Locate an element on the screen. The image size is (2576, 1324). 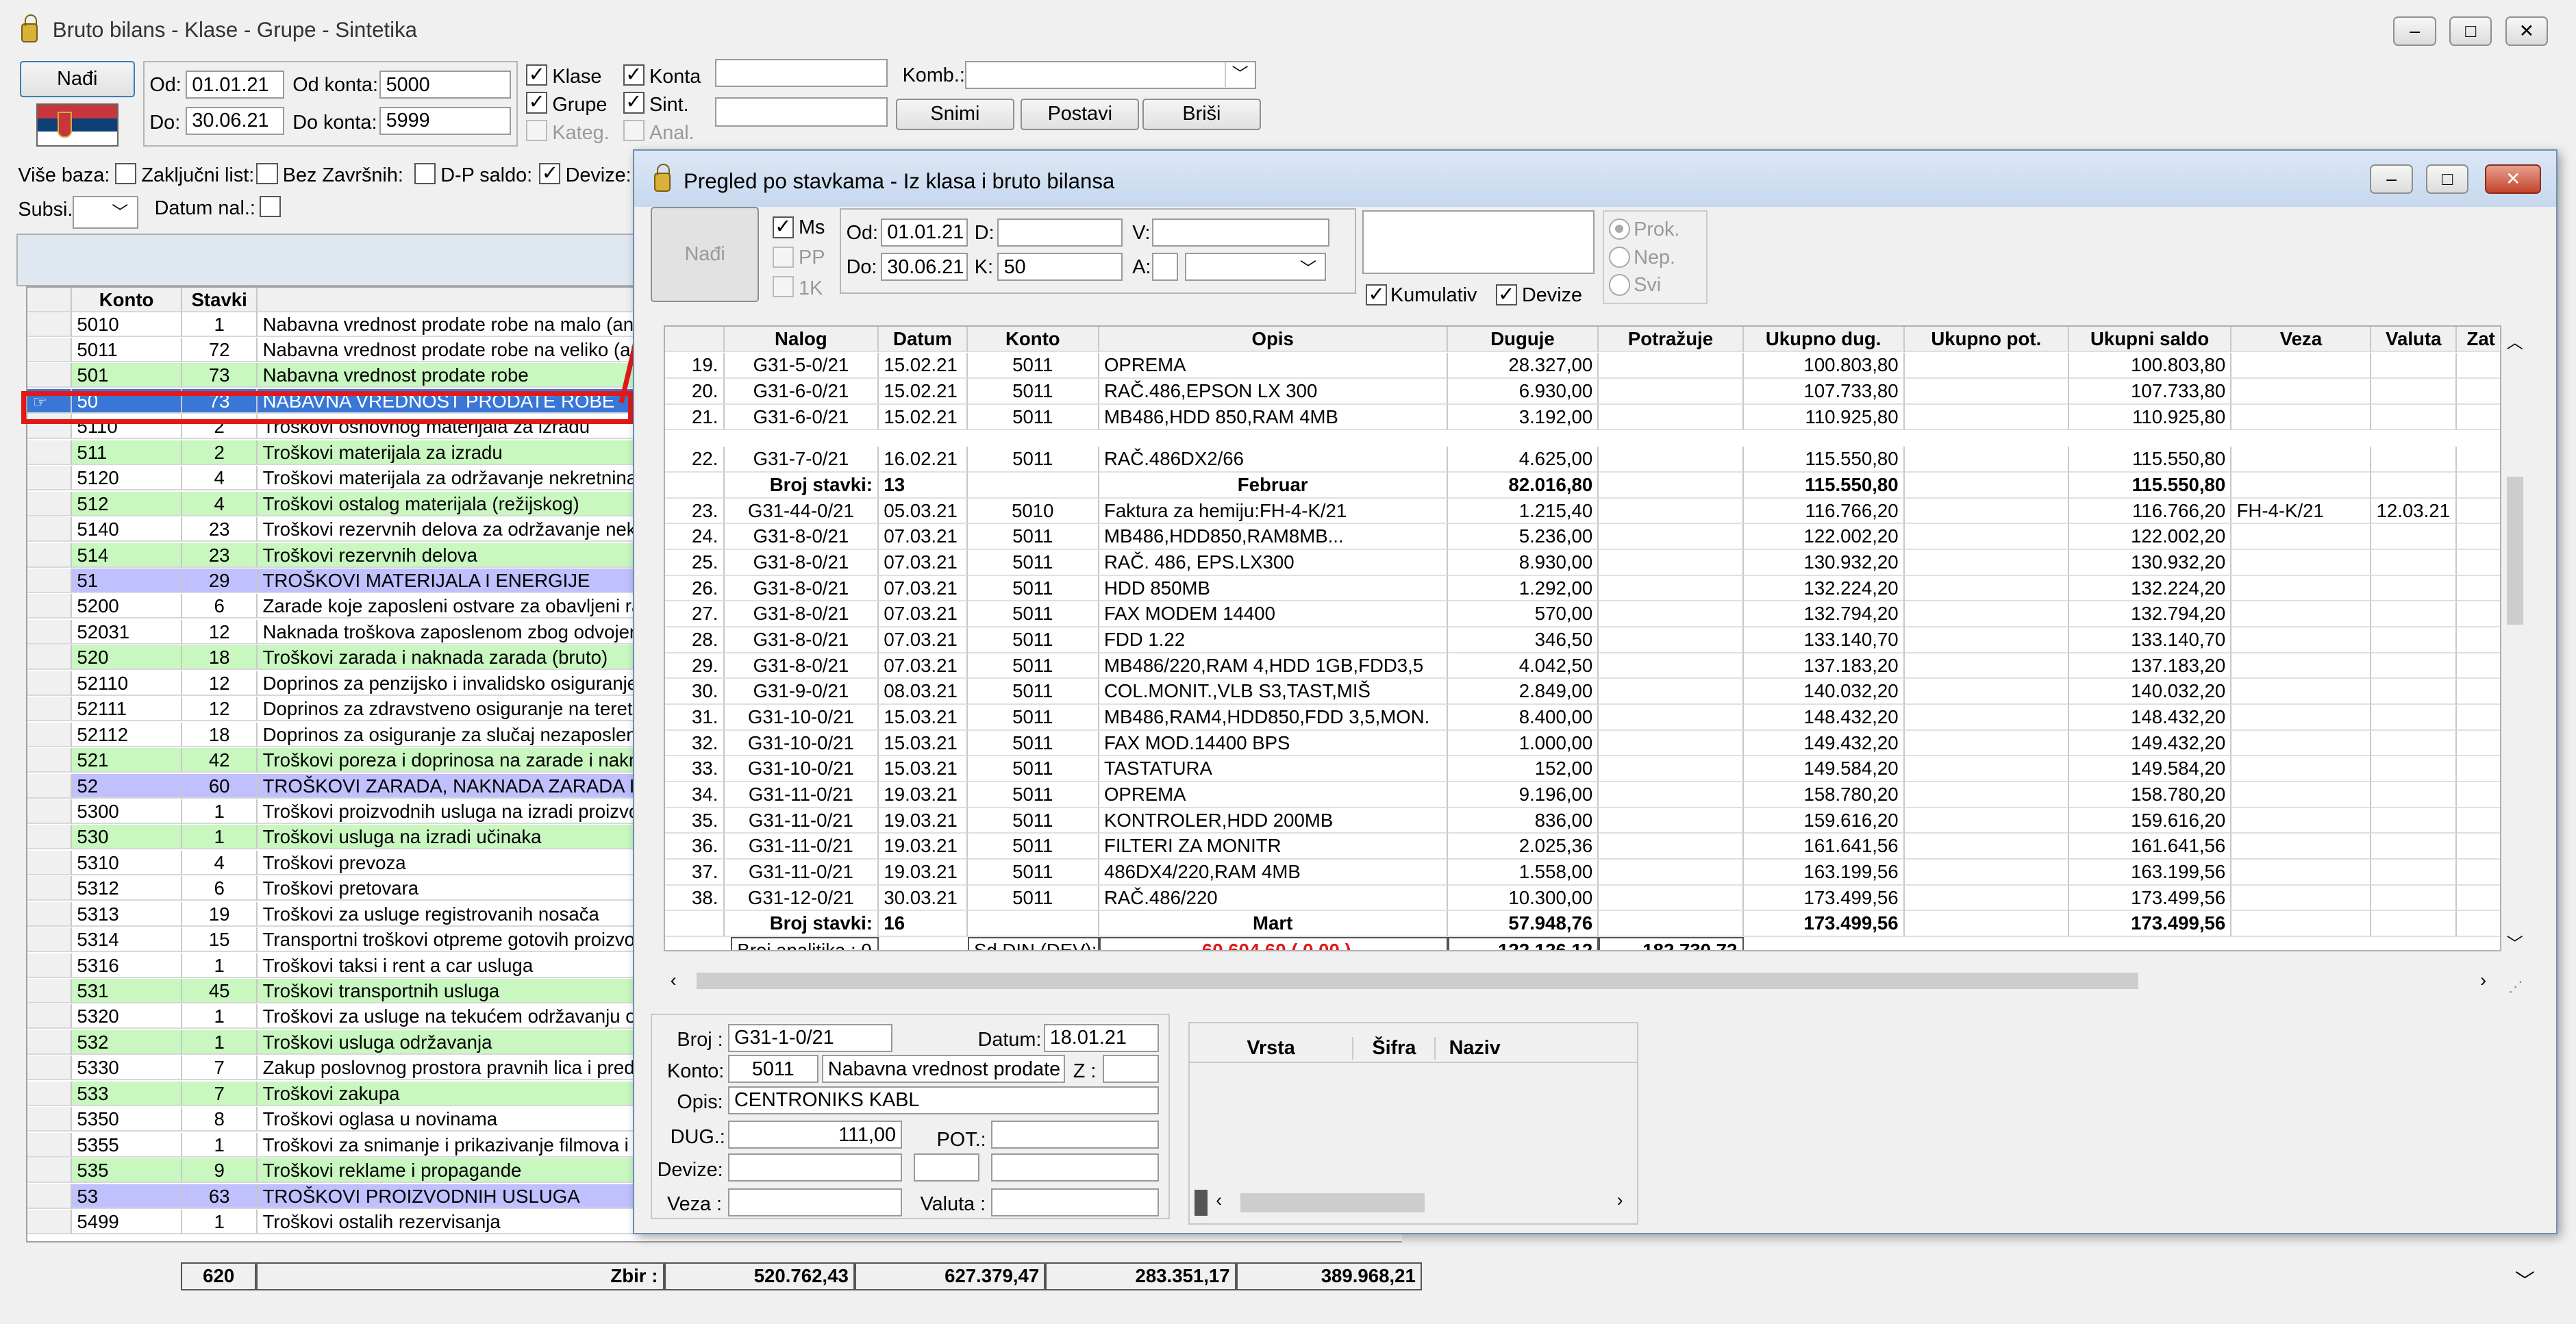
child-devize-checkbox: ✓ is located at coordinates (1506, 294).